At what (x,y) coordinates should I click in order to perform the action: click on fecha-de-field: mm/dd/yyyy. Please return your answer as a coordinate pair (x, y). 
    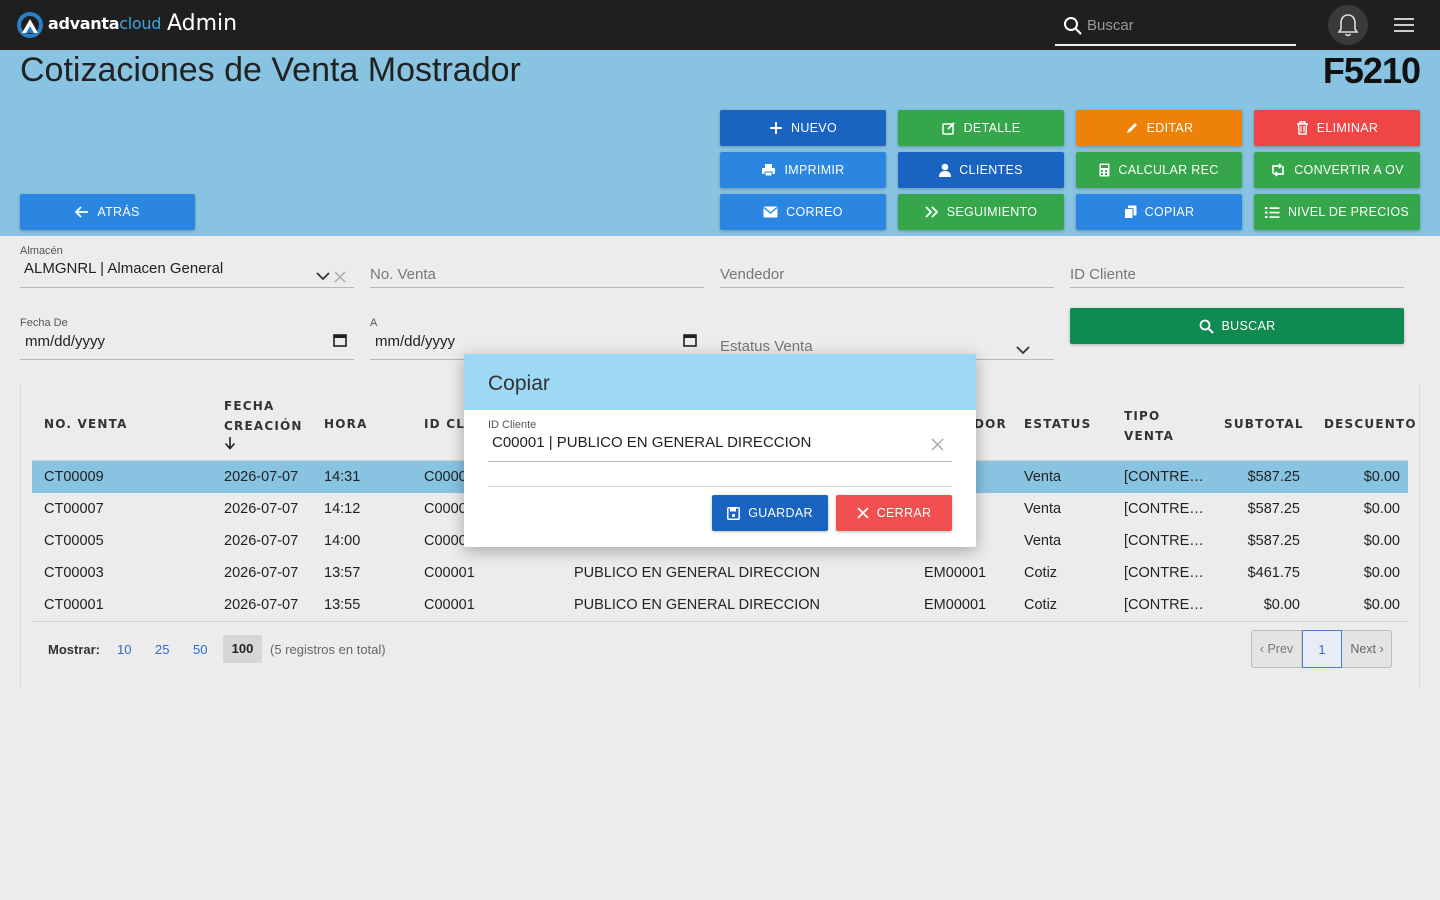
    Looking at the image, I should click on (187, 344).